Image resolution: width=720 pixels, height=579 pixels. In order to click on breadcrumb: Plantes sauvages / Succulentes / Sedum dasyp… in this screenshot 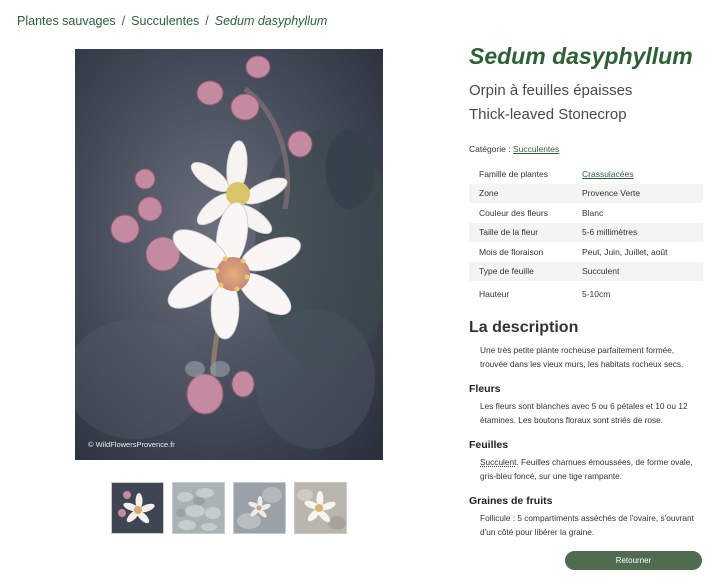, I will do `click(172, 21)`.